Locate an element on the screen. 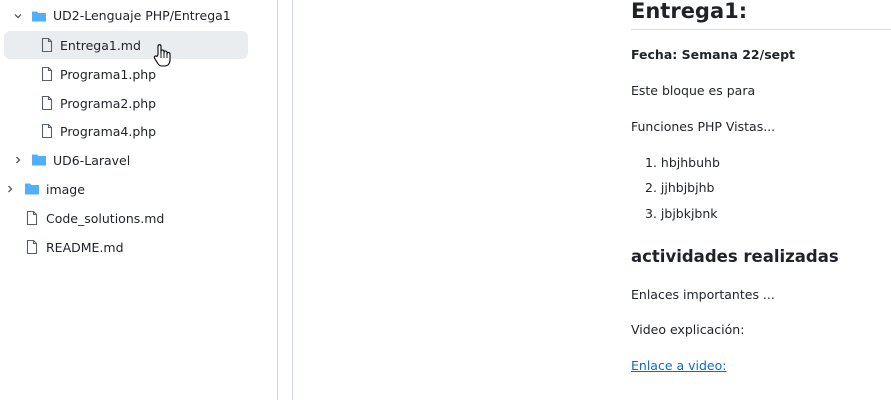 This screenshot has height=400, width=891. tree-item-entrega1-md: Entrega1.md is located at coordinates (138, 45).